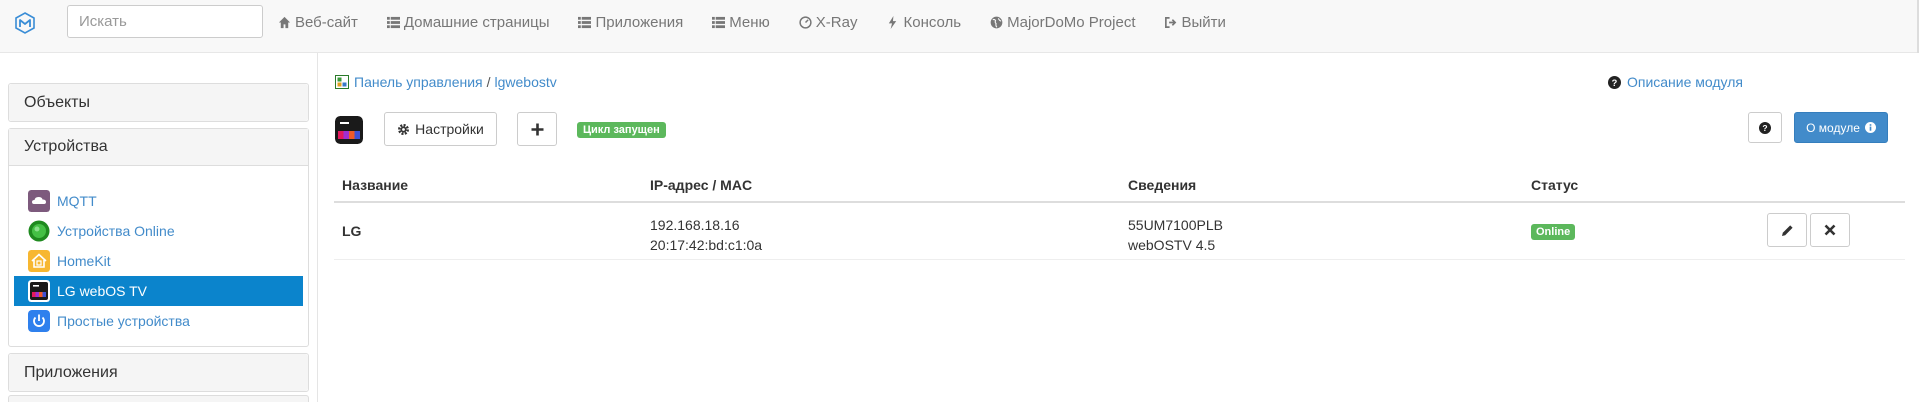  I want to click on nav-link-home-pages: Домашние страницы, so click(468, 22).